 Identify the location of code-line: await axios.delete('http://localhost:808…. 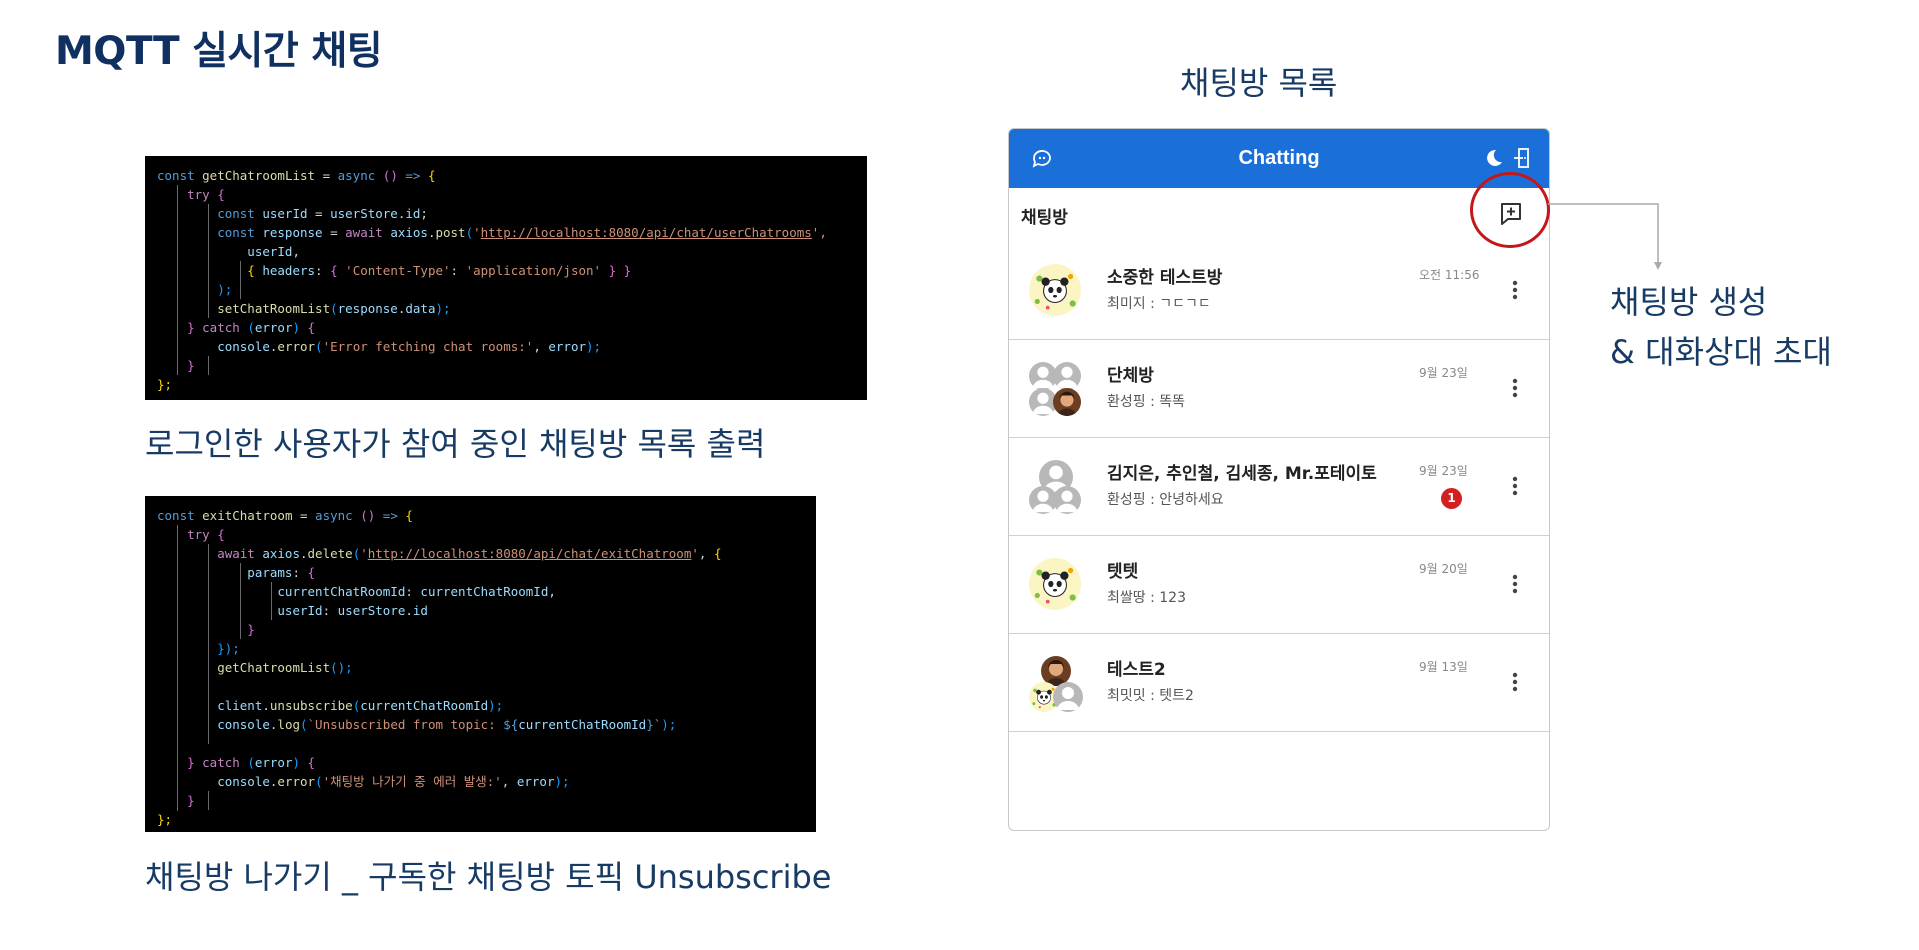
(439, 553).